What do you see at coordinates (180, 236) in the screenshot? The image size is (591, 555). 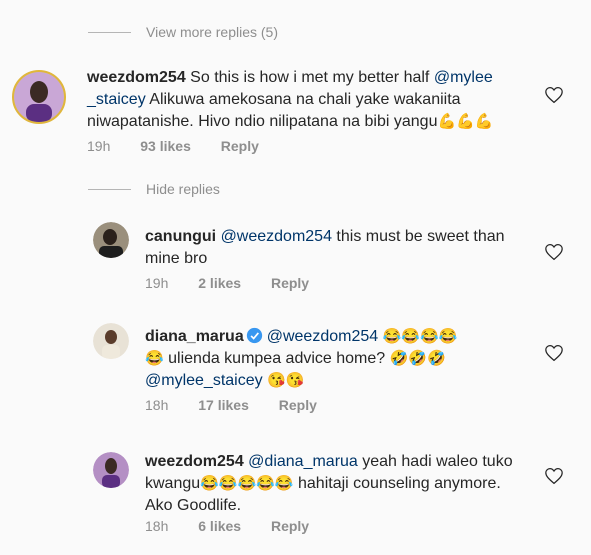 I see `comment-username: canungui` at bounding box center [180, 236].